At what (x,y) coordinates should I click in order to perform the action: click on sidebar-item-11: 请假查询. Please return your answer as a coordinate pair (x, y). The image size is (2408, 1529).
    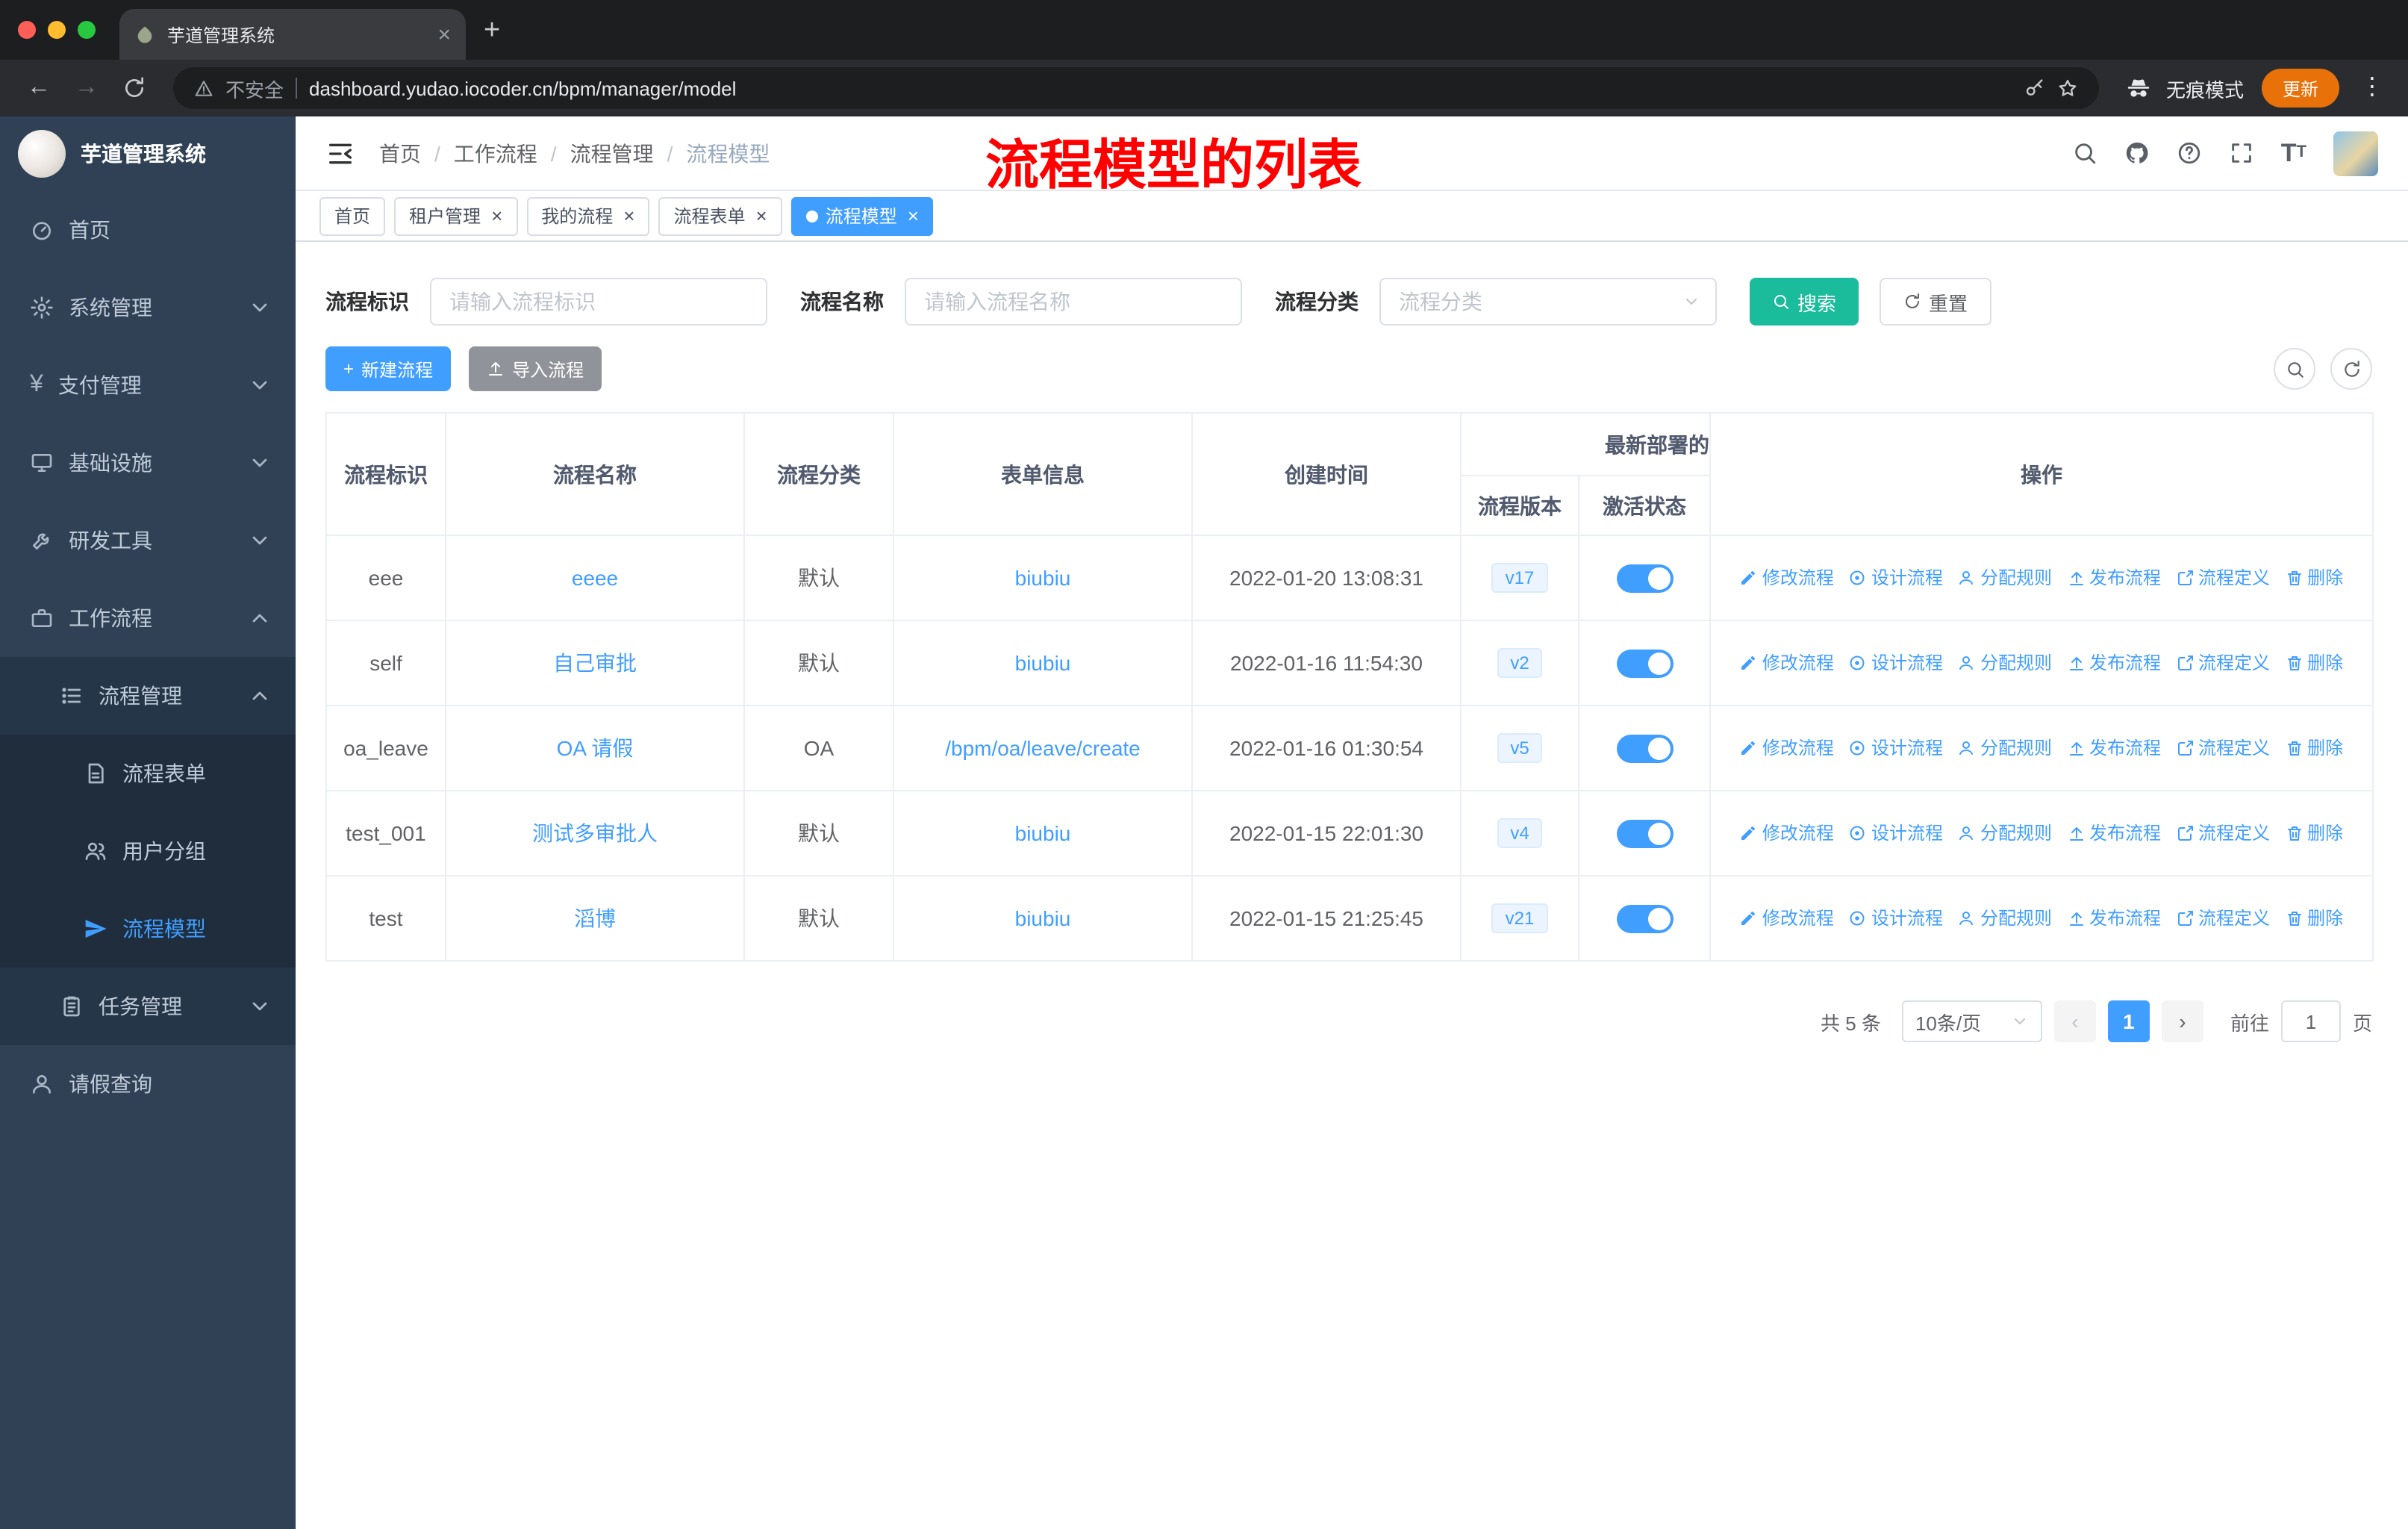
    Looking at the image, I should click on (148, 1084).